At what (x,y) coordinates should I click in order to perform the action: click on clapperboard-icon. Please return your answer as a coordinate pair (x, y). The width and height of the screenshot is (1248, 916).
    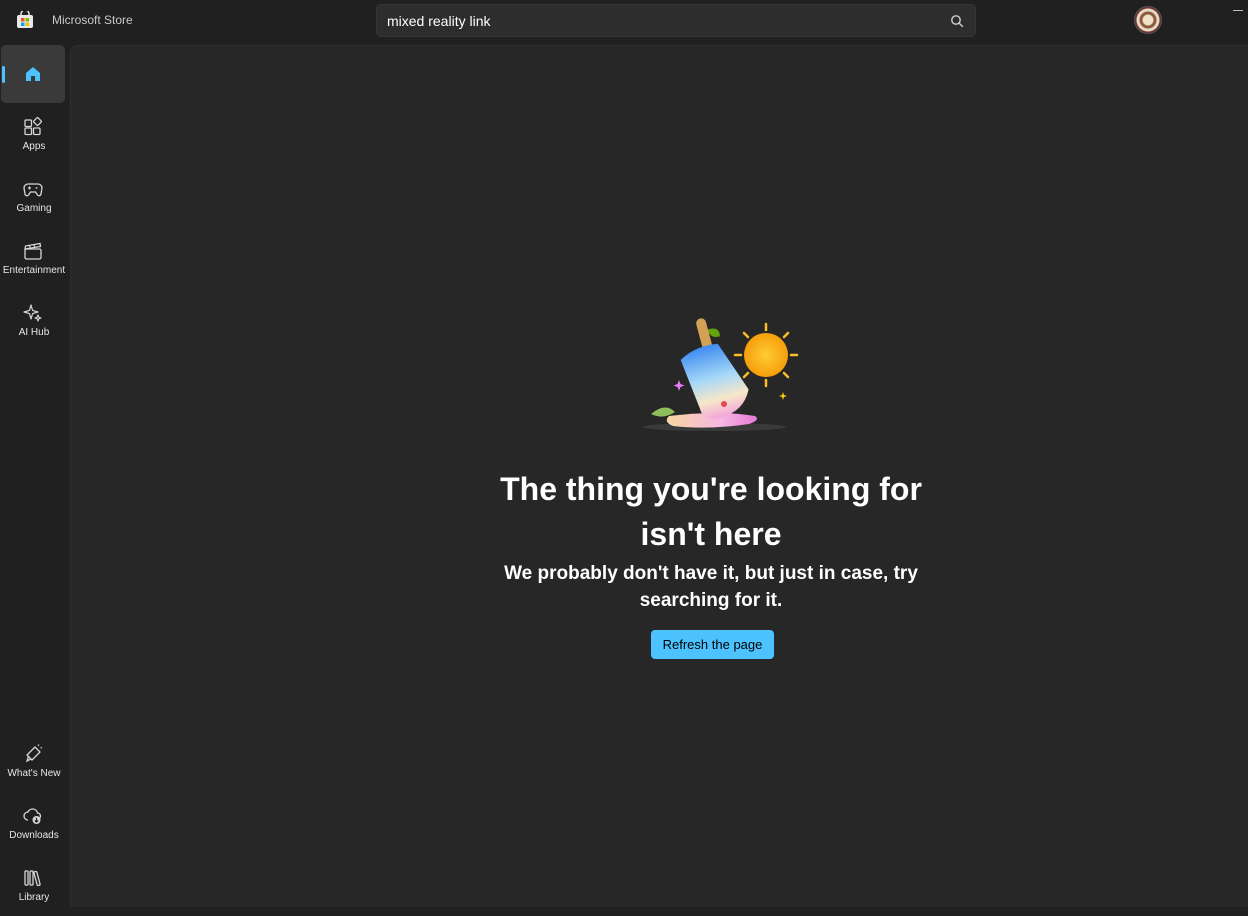
    Looking at the image, I should click on (33, 251).